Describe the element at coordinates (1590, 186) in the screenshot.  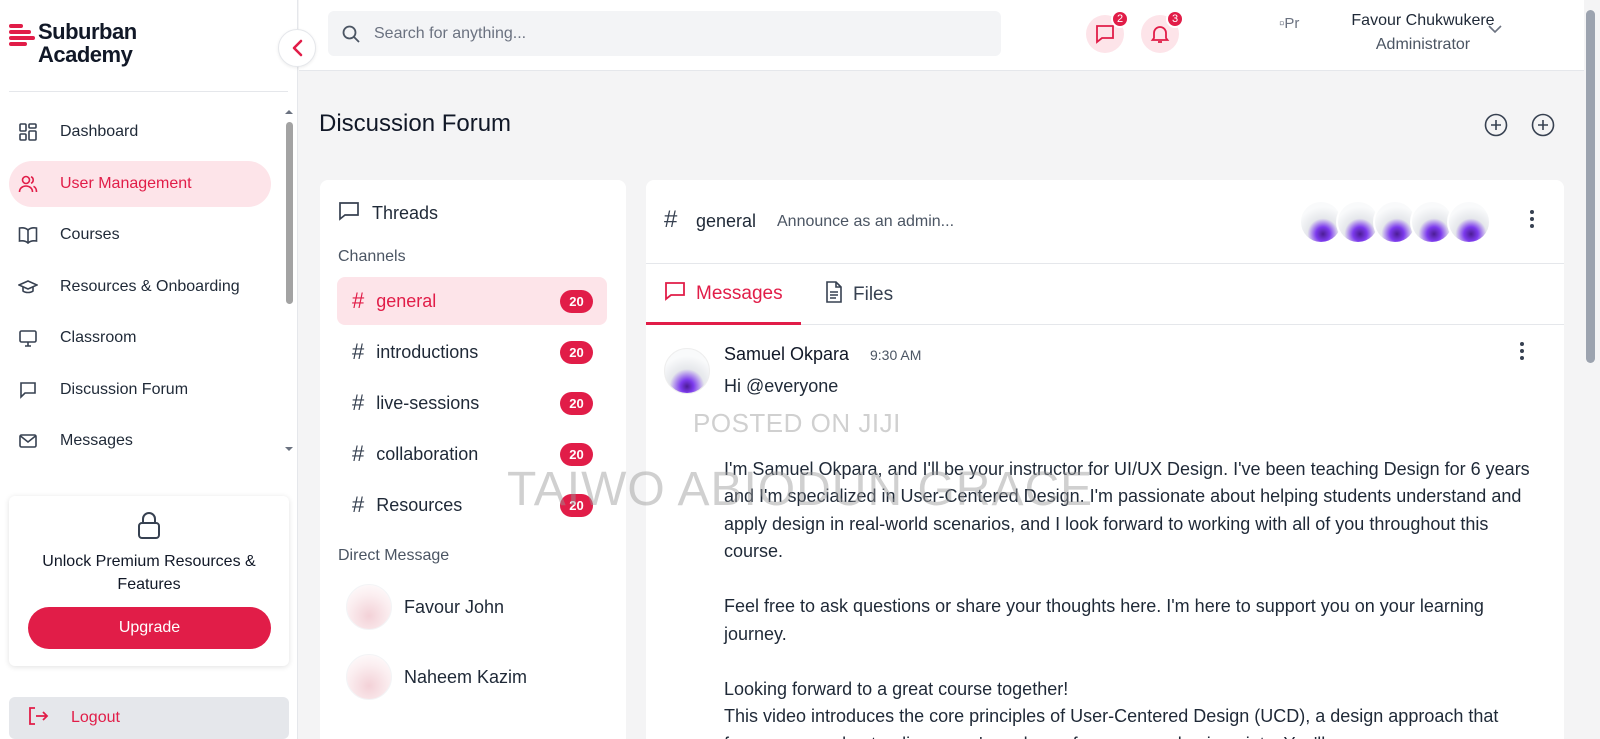
I see `page-scrollbar` at that location.